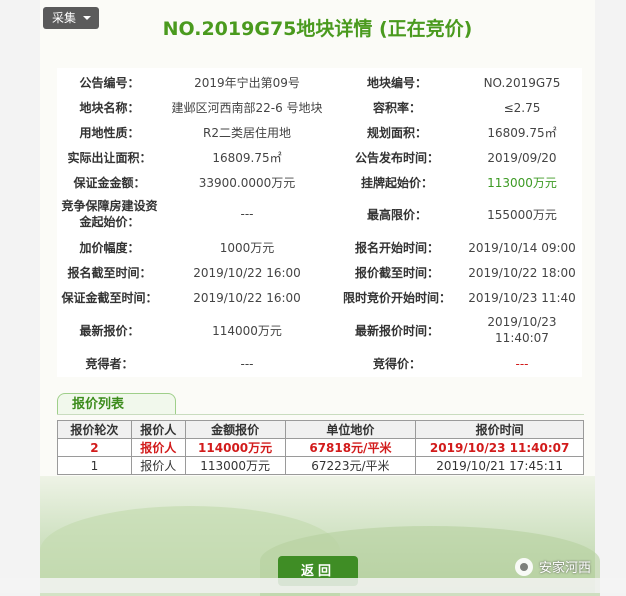 The width and height of the screenshot is (626, 596). Describe the element at coordinates (396, 108) in the screenshot. I see `label-plot-ratio: 容积率：` at that location.